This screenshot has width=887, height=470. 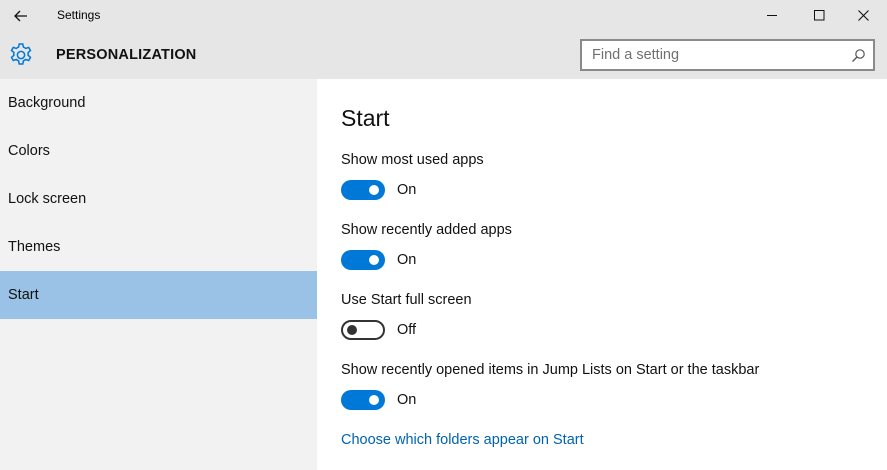 I want to click on setting-label-recently-added-apps: Show recently added apps, so click(x=426, y=230).